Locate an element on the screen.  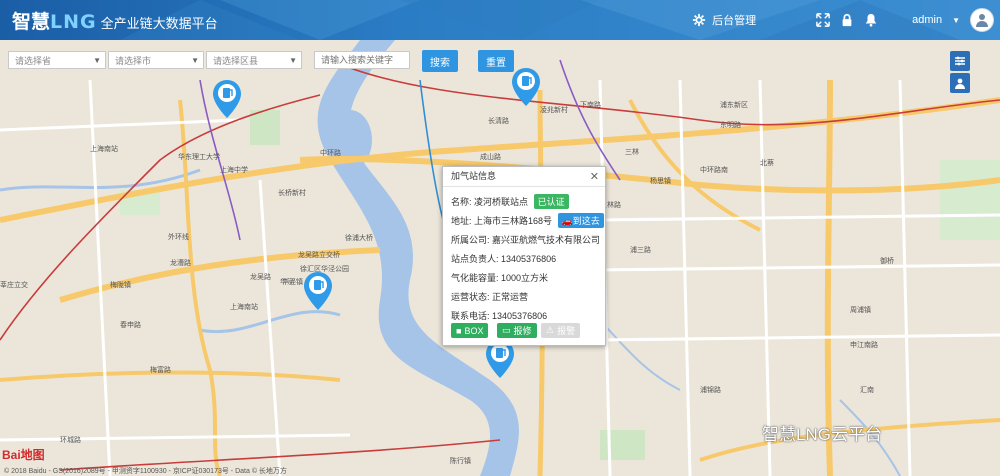
map-label: 中环路南 is located at coordinates (714, 170).